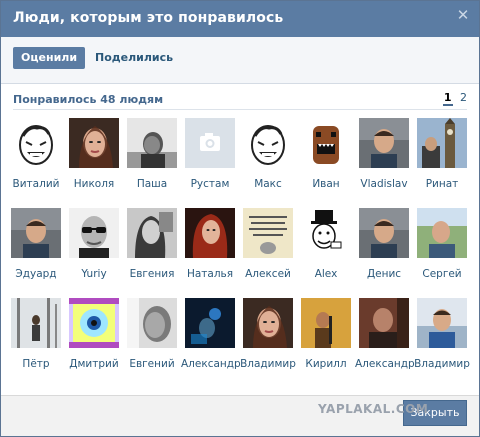 This screenshot has width=480, height=437. What do you see at coordinates (326, 364) in the screenshot?
I see `person-name: Кирилл` at bounding box center [326, 364].